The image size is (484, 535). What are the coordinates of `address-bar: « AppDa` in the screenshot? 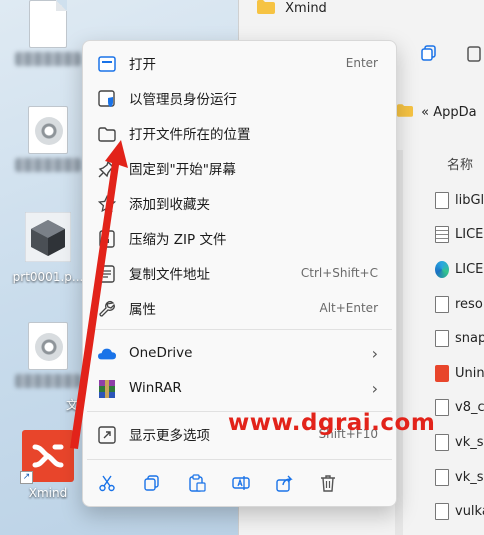 It's located at (437, 112).